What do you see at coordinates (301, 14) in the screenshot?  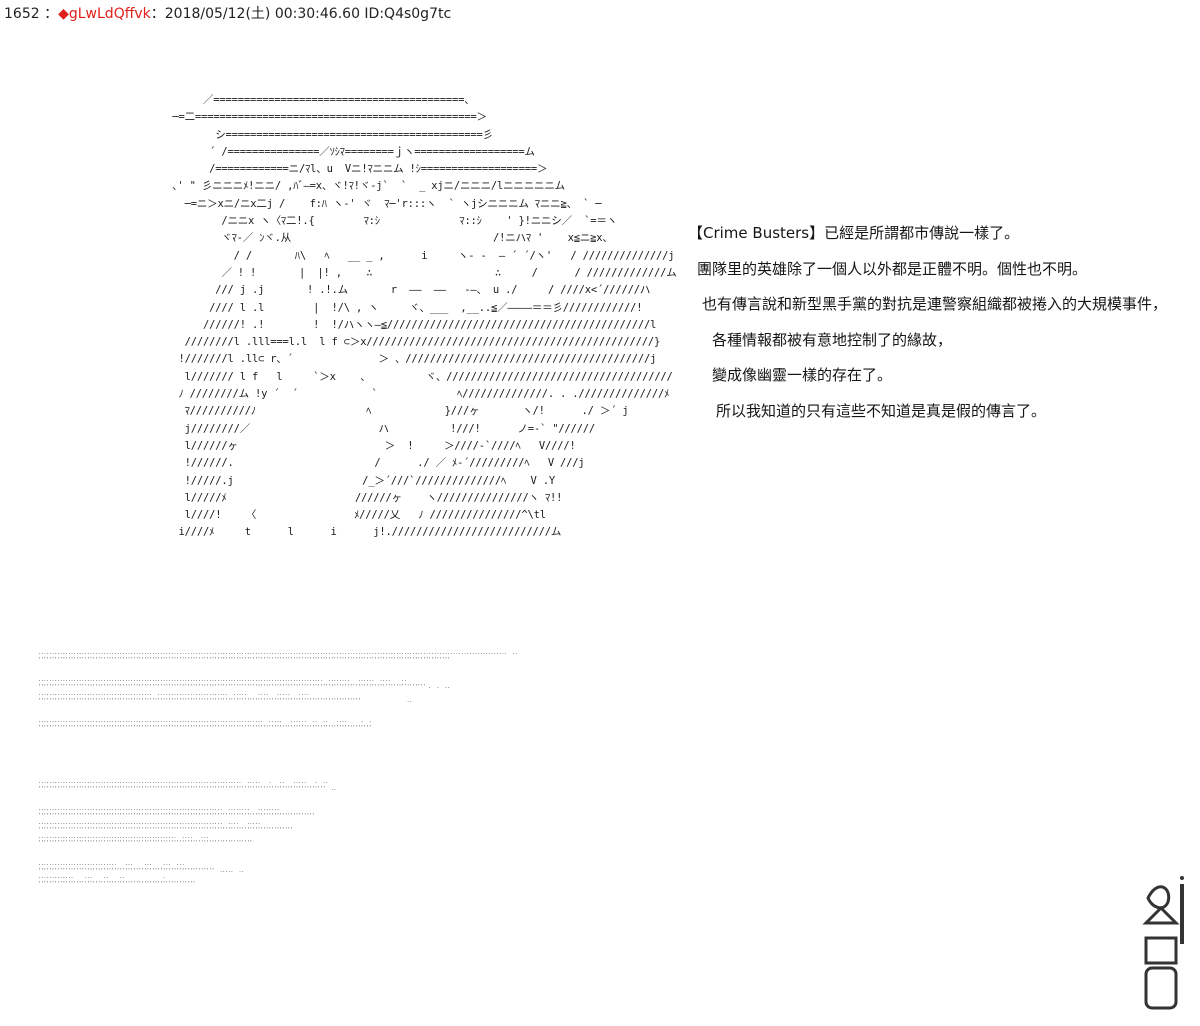 I see `post-datetime-id: ：2018/05/12(土) 00:30:46.60 ID:Q4s0g7tc` at bounding box center [301, 14].